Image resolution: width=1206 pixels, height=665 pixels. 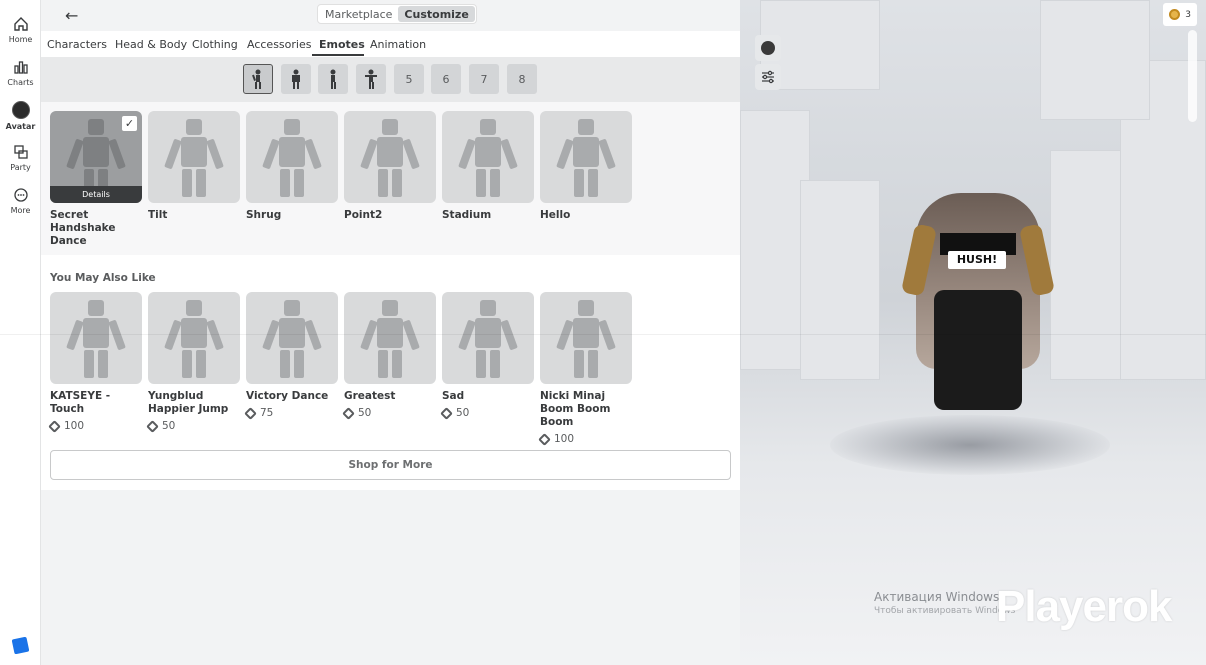 I want to click on avatar-model: HUSH!, so click(x=978, y=300).